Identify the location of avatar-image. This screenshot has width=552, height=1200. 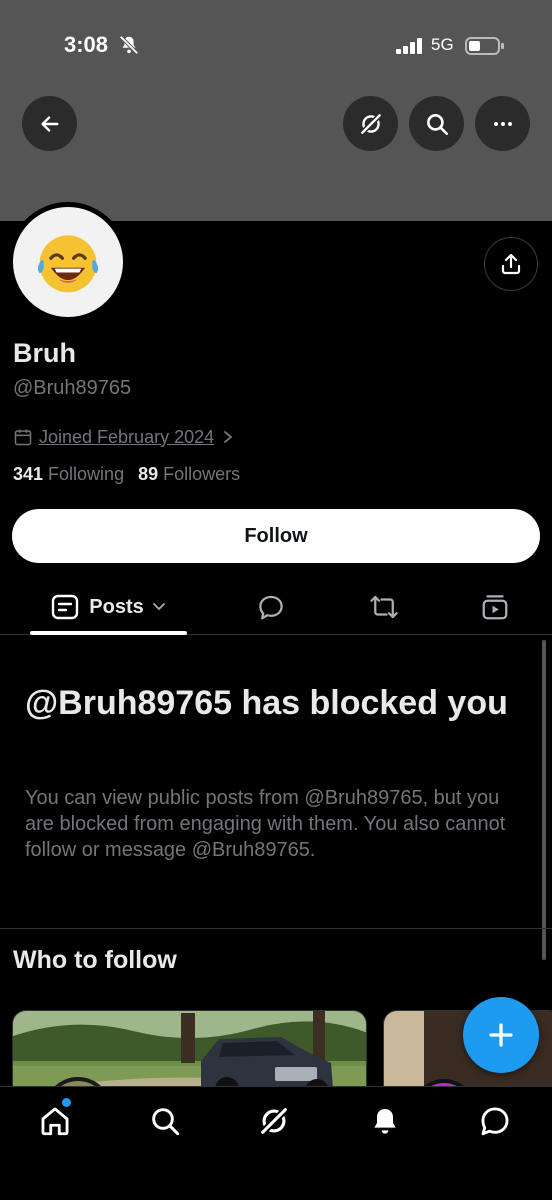
(68, 262).